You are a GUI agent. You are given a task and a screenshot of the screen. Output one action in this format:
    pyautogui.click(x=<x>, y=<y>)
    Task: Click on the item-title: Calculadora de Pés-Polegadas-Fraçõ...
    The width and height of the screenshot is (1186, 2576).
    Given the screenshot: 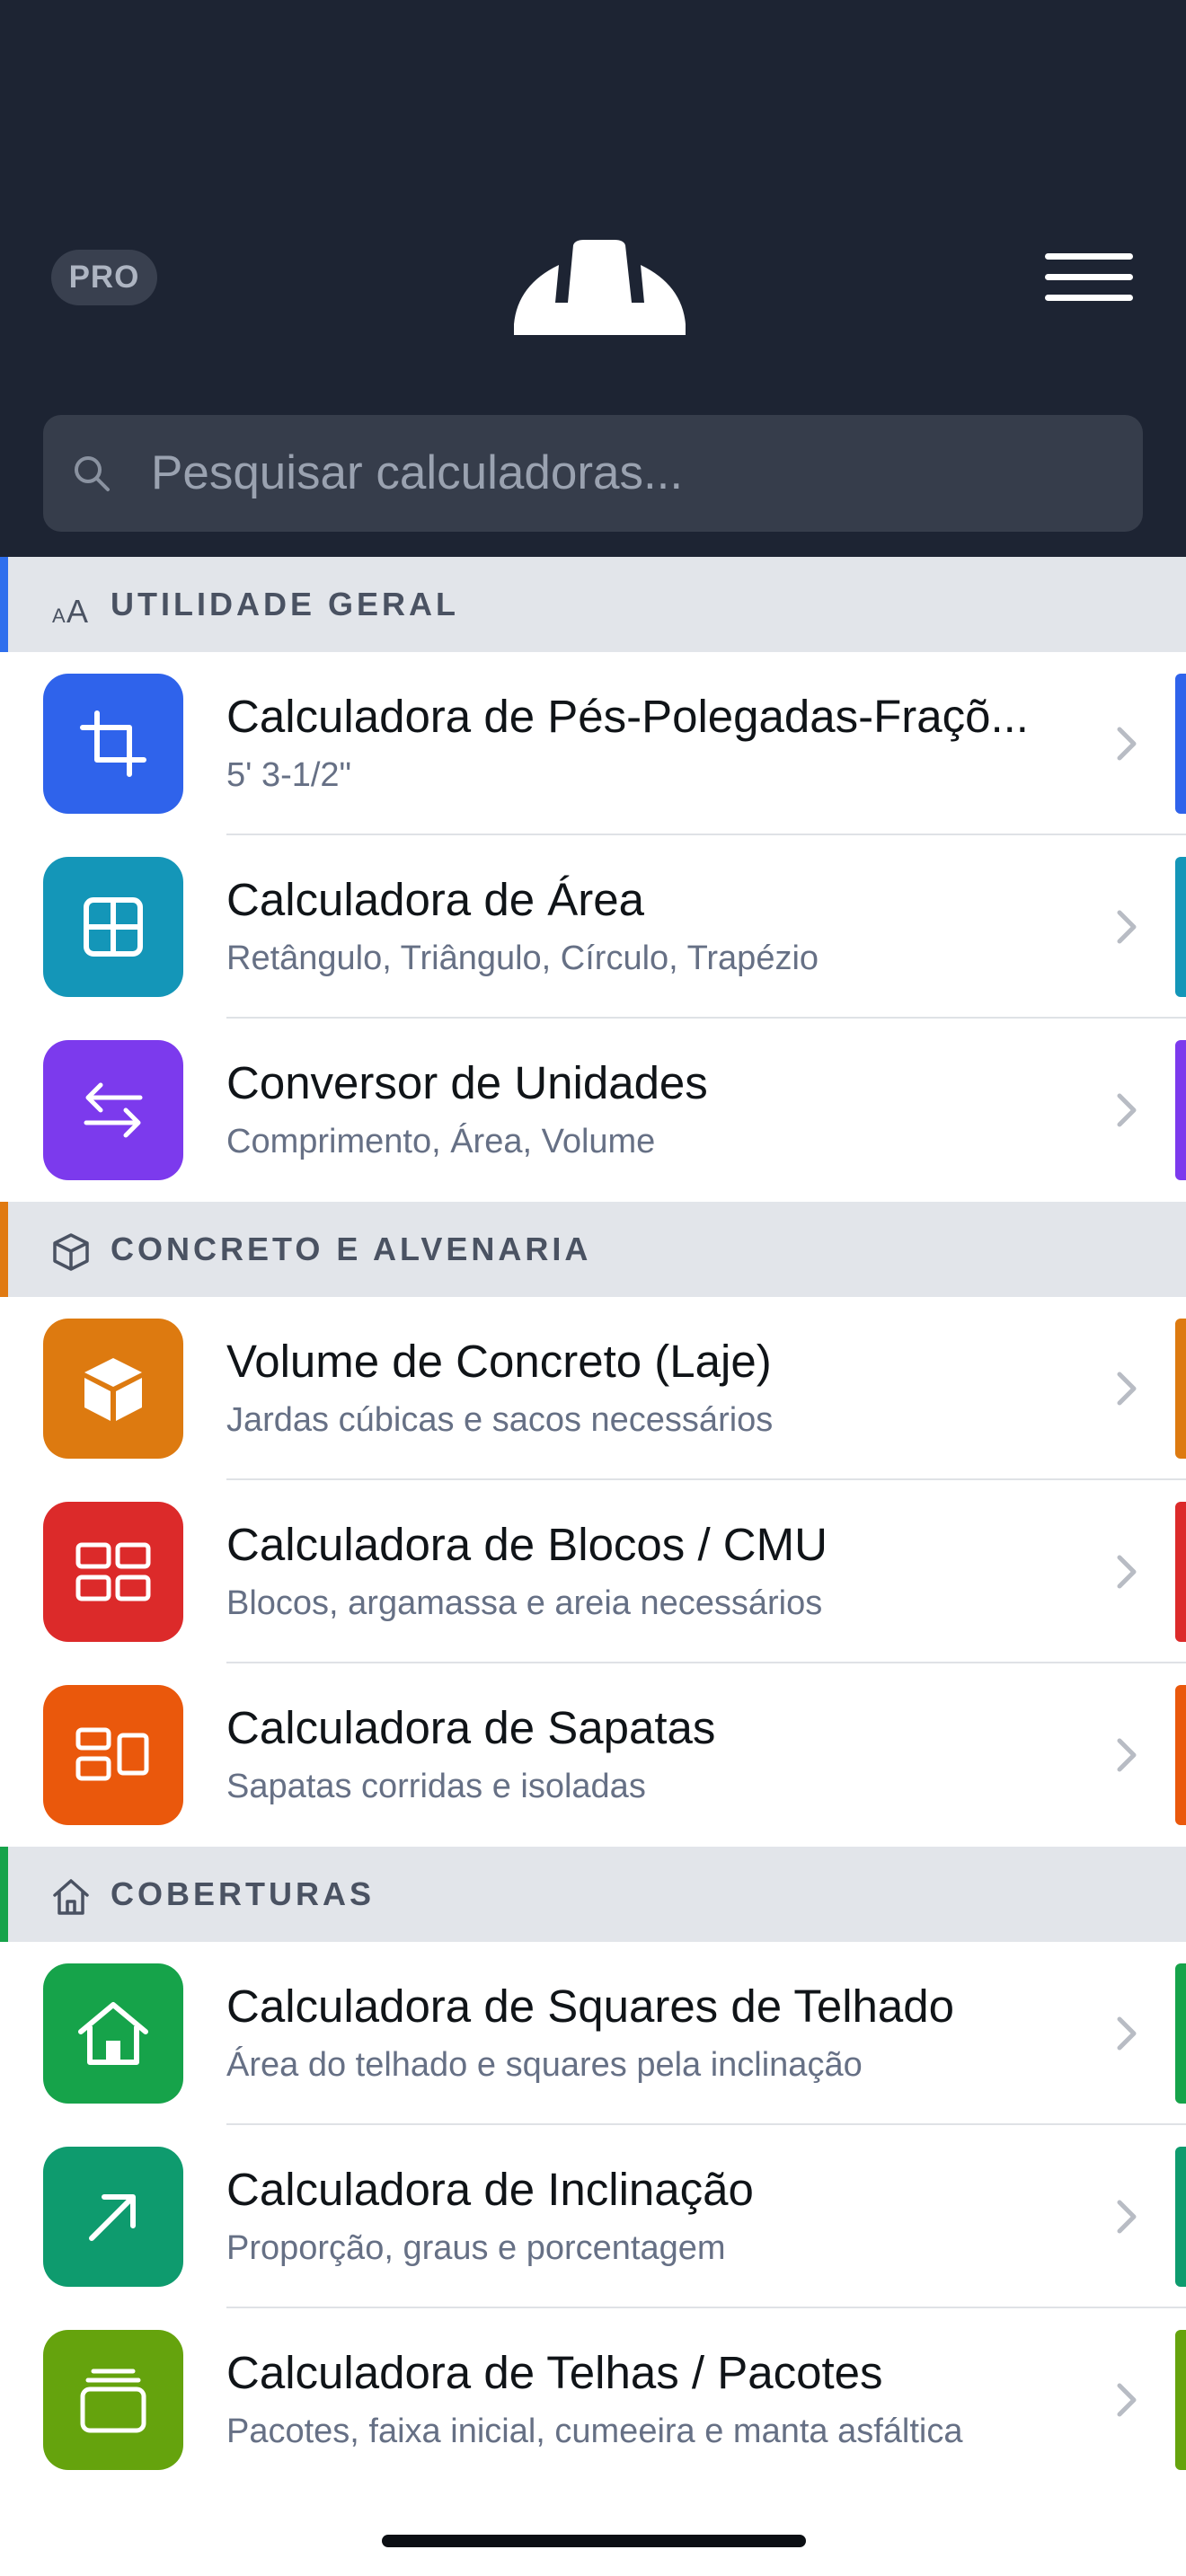 What is the action you would take?
    pyautogui.click(x=627, y=716)
    